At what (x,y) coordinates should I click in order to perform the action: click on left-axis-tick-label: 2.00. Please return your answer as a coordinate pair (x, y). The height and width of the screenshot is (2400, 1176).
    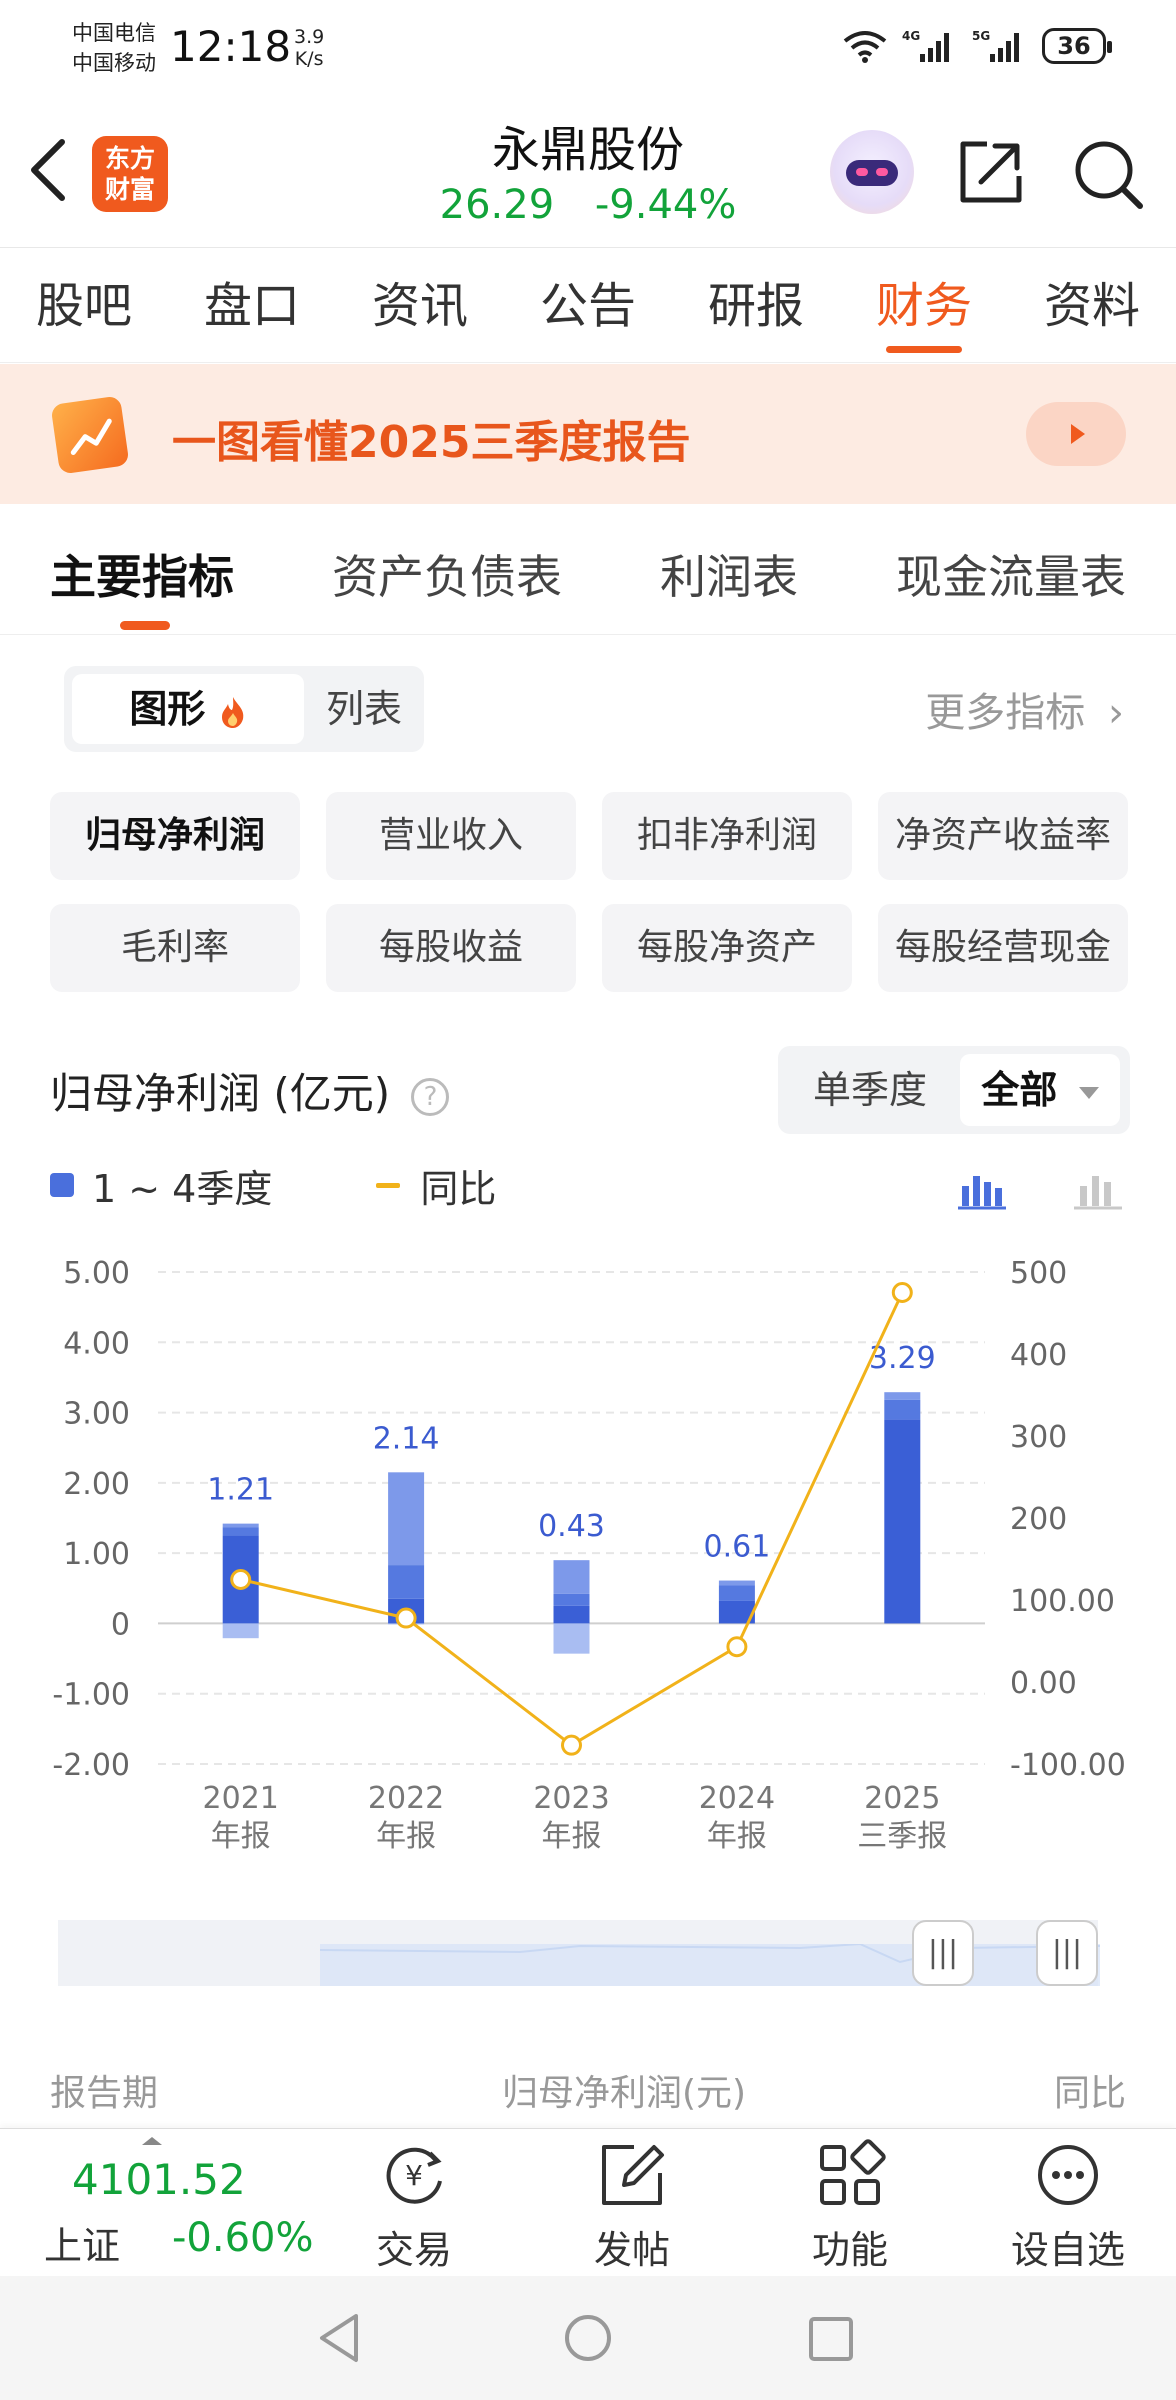
    Looking at the image, I should click on (96, 1484).